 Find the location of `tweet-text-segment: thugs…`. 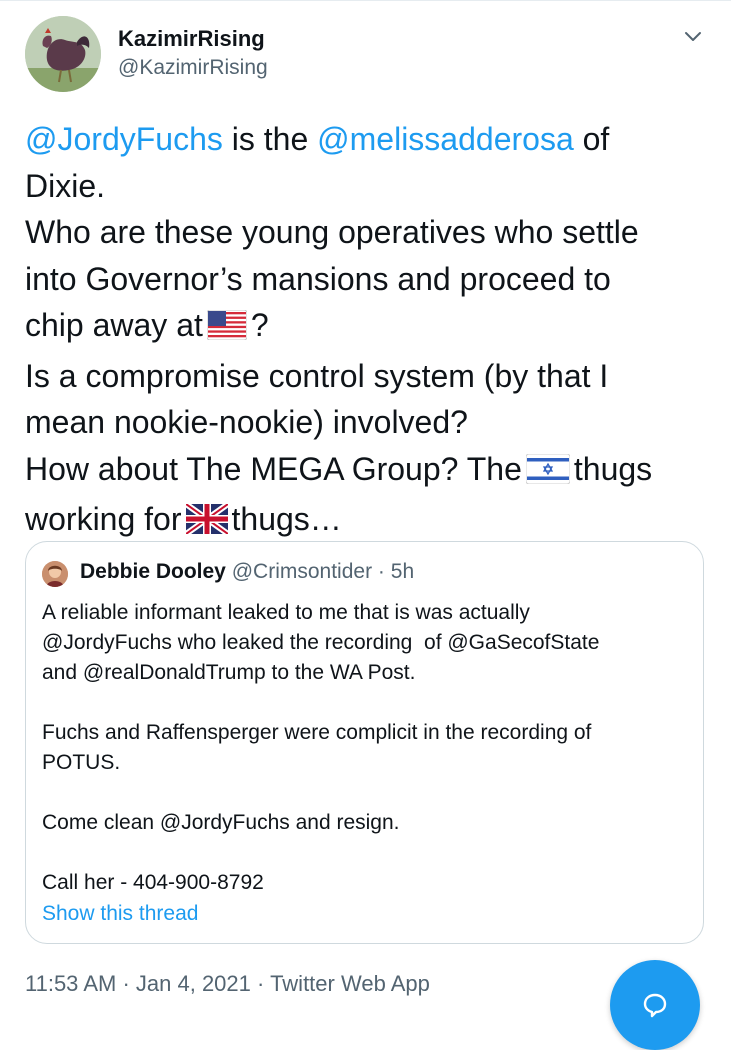

tweet-text-segment: thugs… is located at coordinates (286, 519).